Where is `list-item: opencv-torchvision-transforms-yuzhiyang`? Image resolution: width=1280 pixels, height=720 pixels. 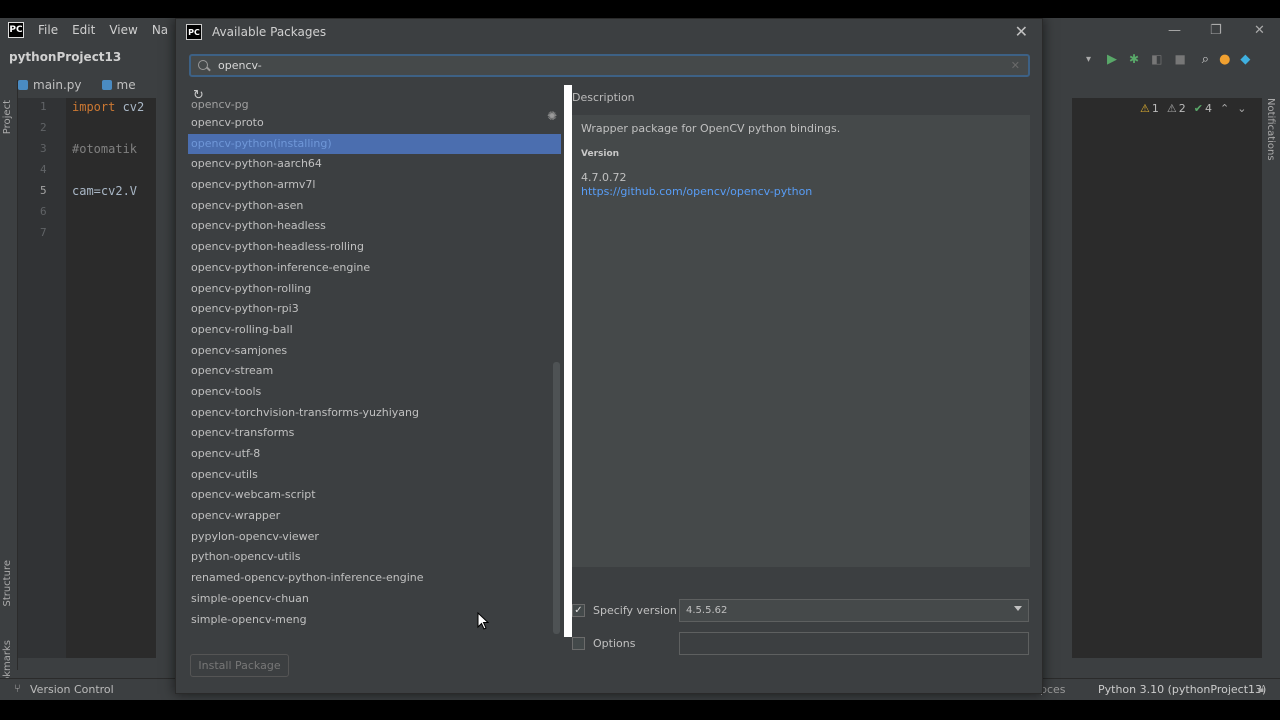 list-item: opencv-torchvision-transforms-yuzhiyang is located at coordinates (374, 413).